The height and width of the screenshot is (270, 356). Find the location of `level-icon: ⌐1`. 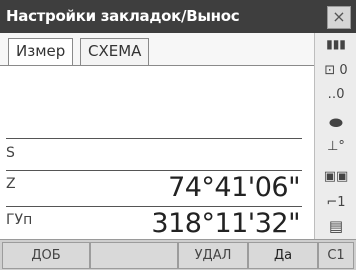

level-icon: ⌐1 is located at coordinates (335, 202).